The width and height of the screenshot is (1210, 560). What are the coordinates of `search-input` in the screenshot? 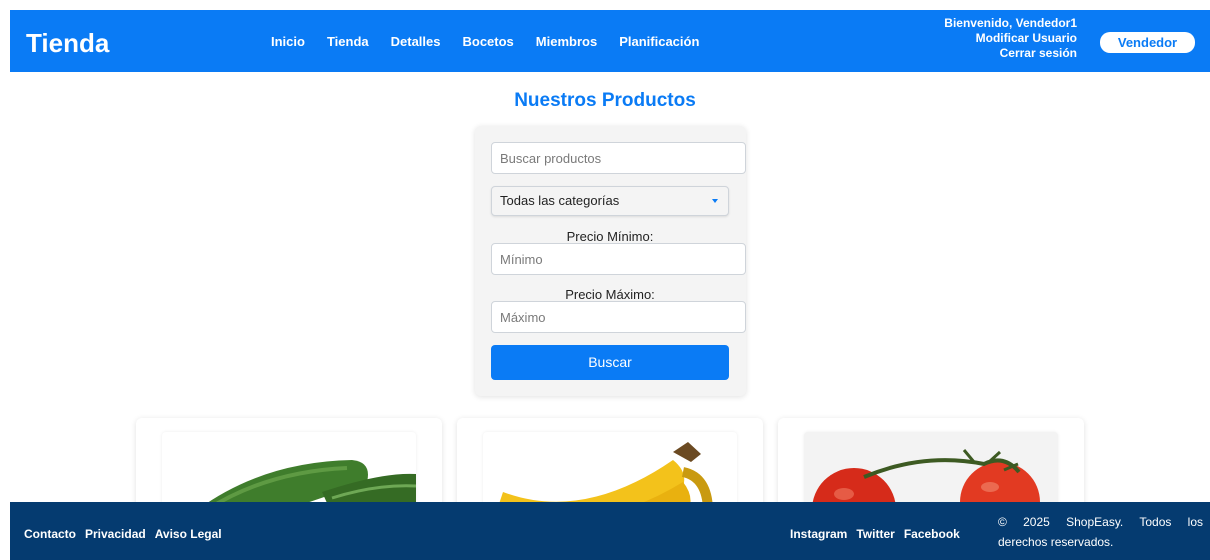 It's located at (618, 158).